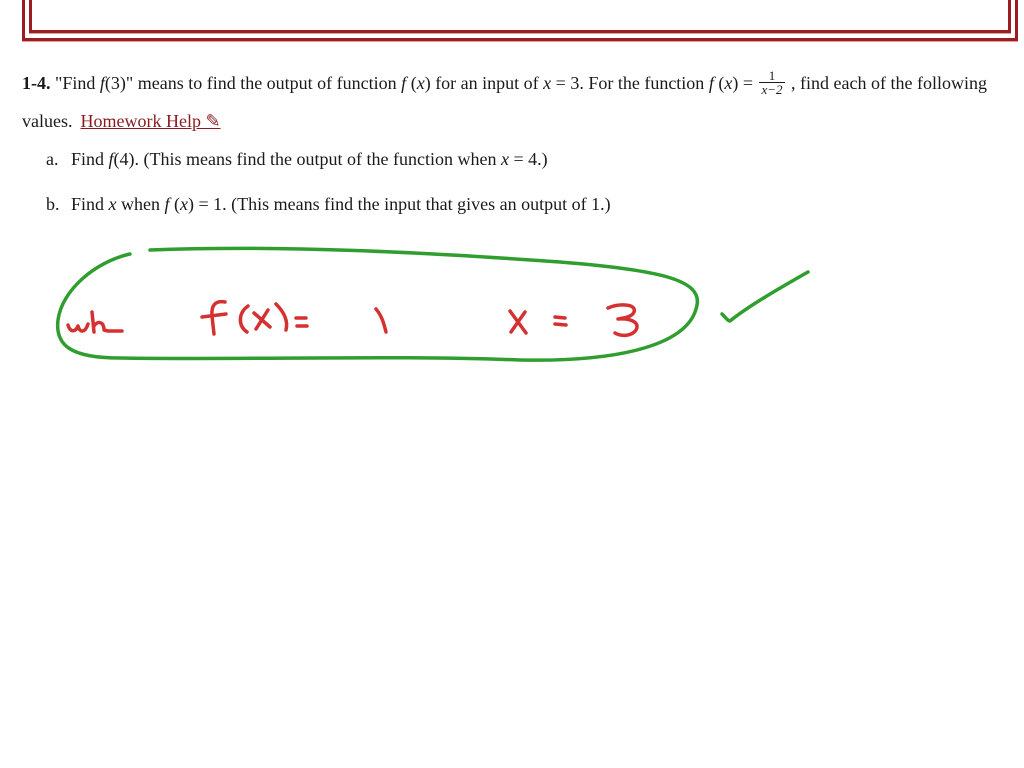 This screenshot has height=768, width=1024. Describe the element at coordinates (95, 322) in the screenshot. I see `red-ink-when` at that location.